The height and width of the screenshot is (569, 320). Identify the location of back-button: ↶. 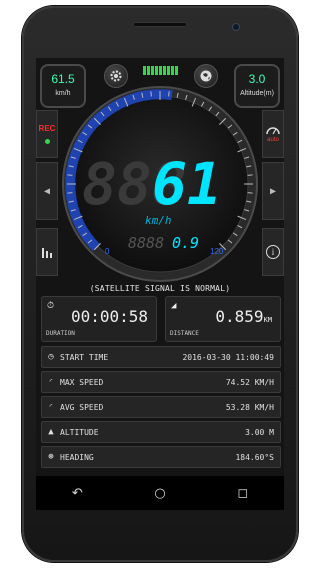
(77, 493).